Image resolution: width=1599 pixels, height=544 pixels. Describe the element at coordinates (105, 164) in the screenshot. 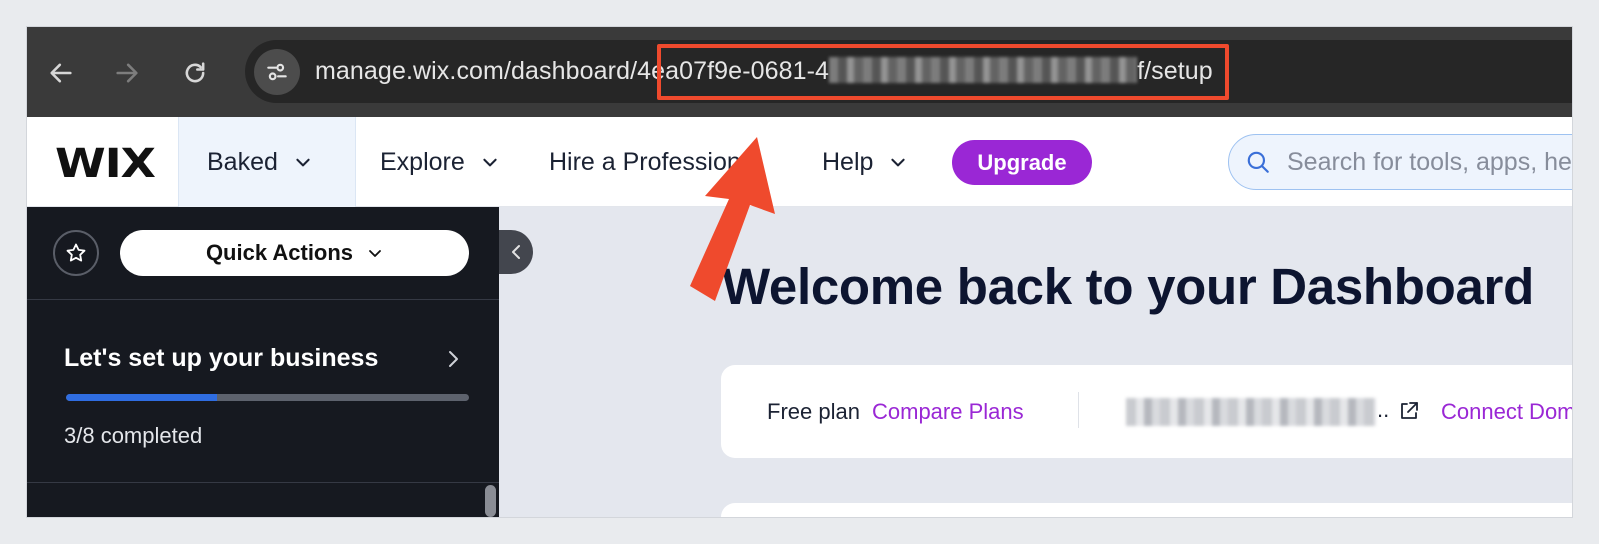

I see `wix-logo: WIX` at that location.